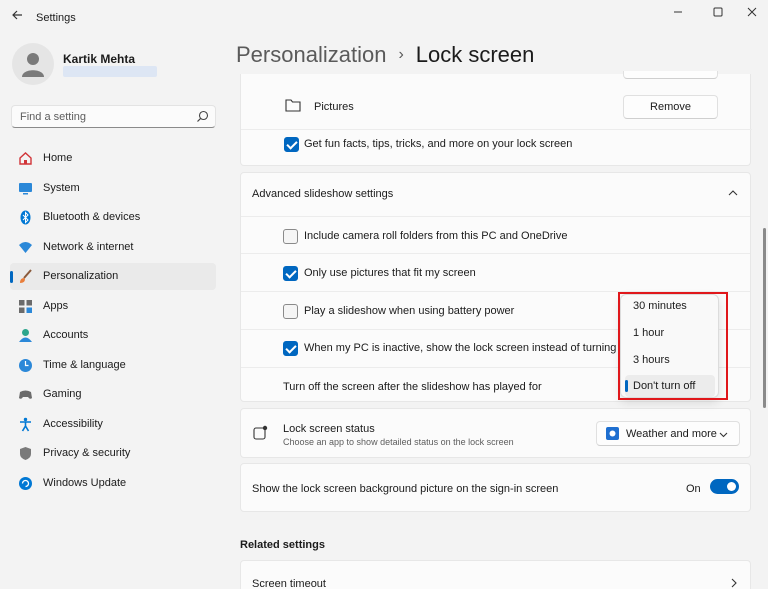  What do you see at coordinates (25, 335) in the screenshot?
I see `accounts-icon` at bounding box center [25, 335].